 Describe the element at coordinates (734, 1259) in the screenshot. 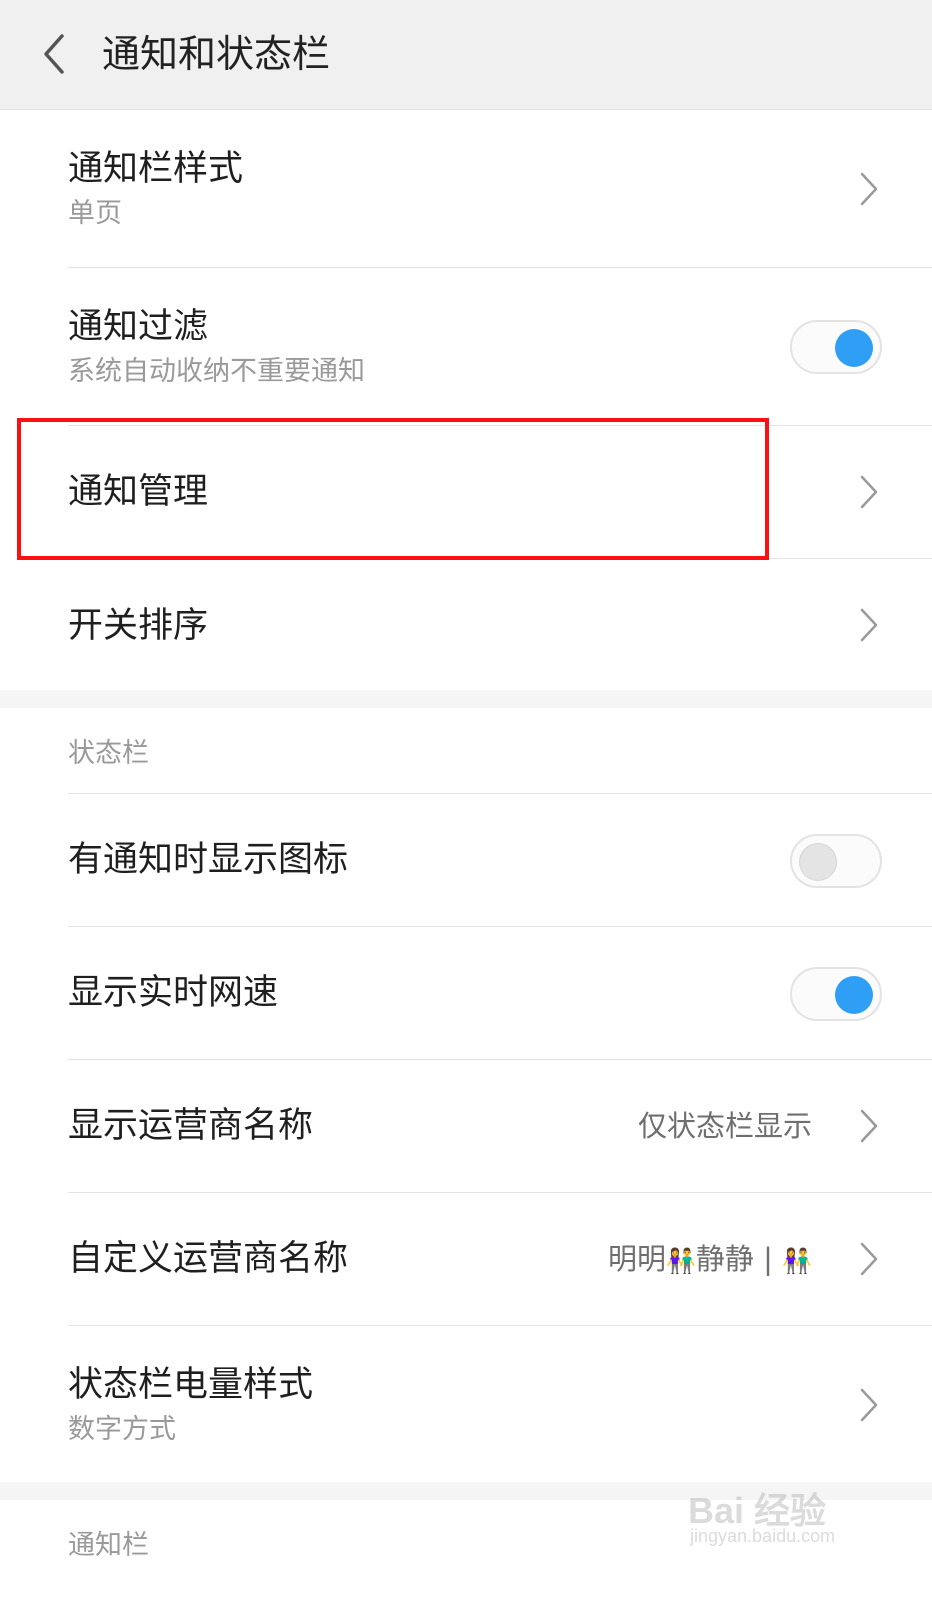

I see `carrier-name-part-b: 静静 |` at that location.